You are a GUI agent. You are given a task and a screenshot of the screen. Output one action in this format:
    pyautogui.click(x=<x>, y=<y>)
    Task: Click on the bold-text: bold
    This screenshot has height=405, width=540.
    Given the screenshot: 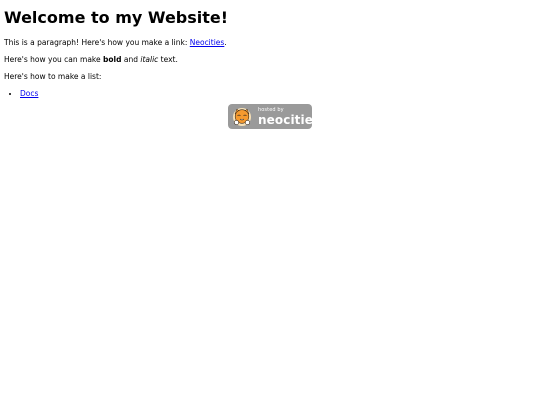 What is the action you would take?
    pyautogui.click(x=112, y=59)
    